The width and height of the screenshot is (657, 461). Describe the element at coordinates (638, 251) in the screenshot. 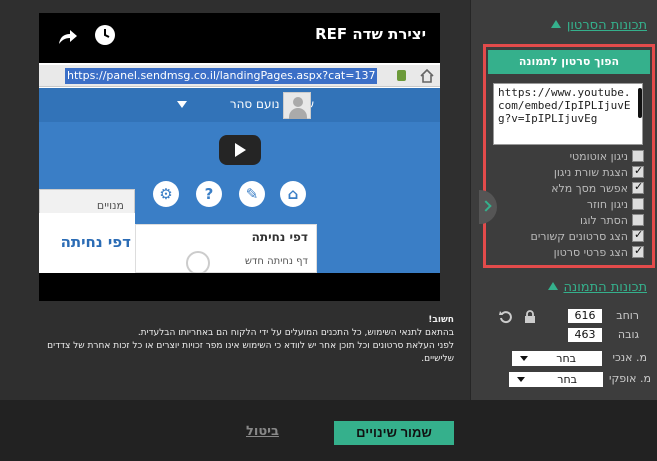

I see `video-info-checkbox` at that location.